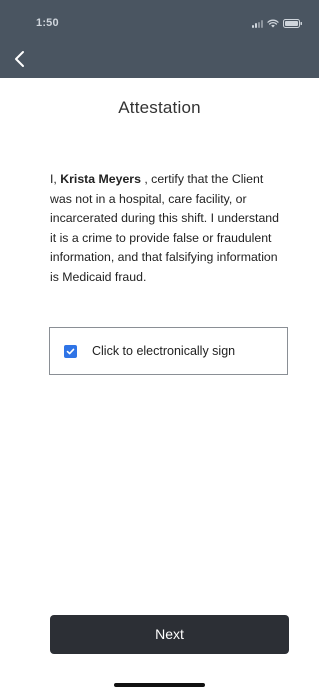  What do you see at coordinates (47, 23) in the screenshot?
I see `status-time: 1:50` at bounding box center [47, 23].